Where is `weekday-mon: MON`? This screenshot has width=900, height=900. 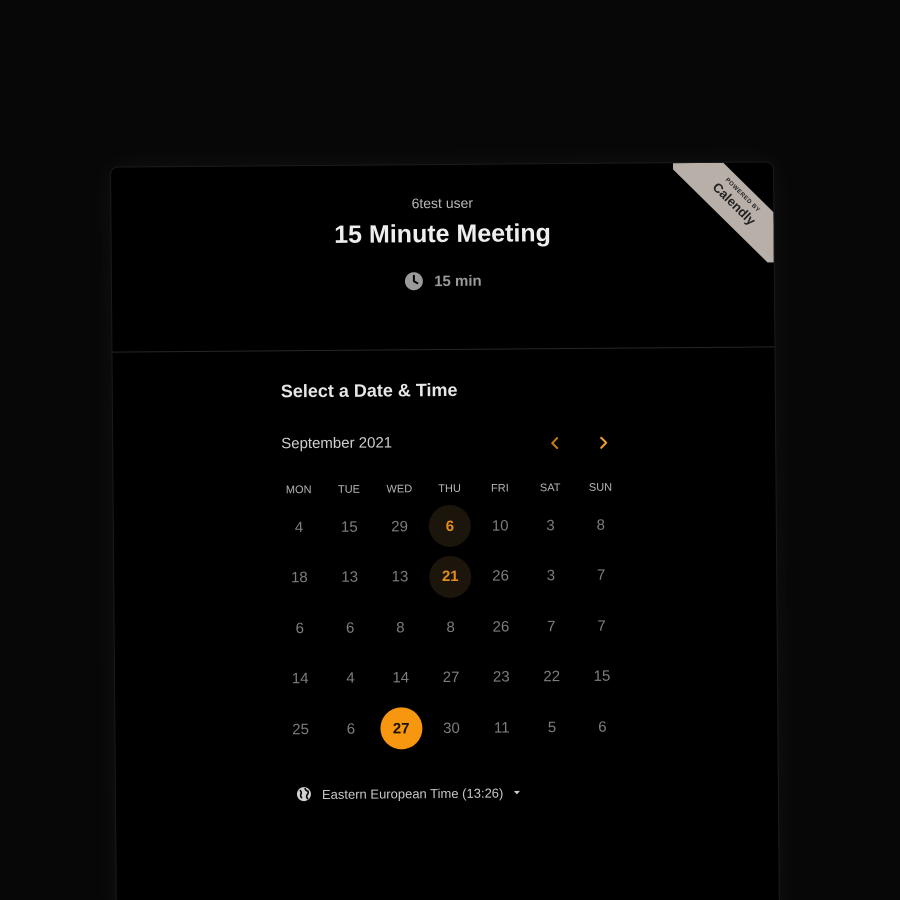
weekday-mon: MON is located at coordinates (298, 490).